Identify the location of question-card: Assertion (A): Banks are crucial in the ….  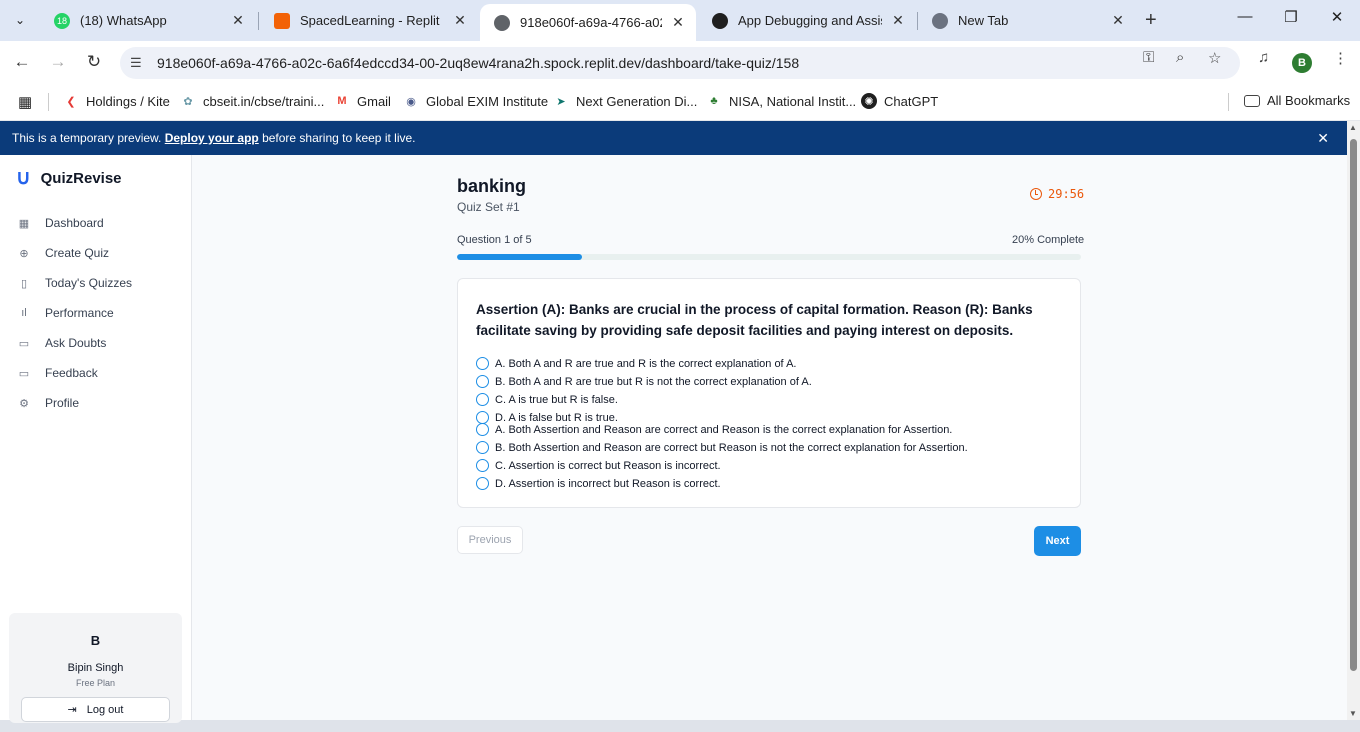
(769, 393).